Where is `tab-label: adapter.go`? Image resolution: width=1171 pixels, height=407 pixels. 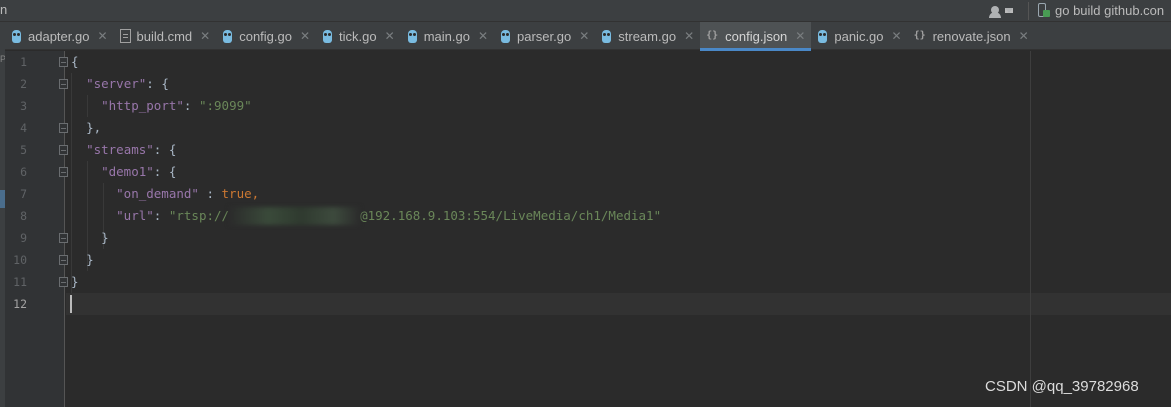 tab-label: adapter.go is located at coordinates (59, 36).